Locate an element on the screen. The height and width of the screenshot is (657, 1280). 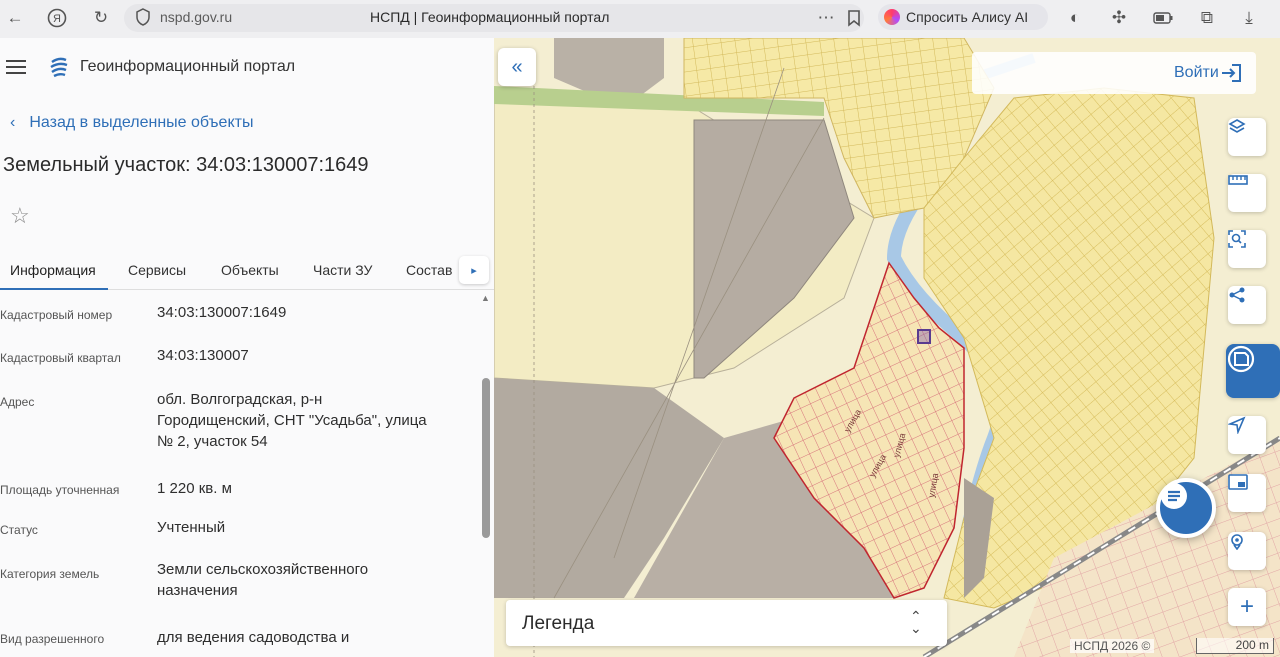
field-value-area: 1 220 кв. м is located at coordinates (194, 488).